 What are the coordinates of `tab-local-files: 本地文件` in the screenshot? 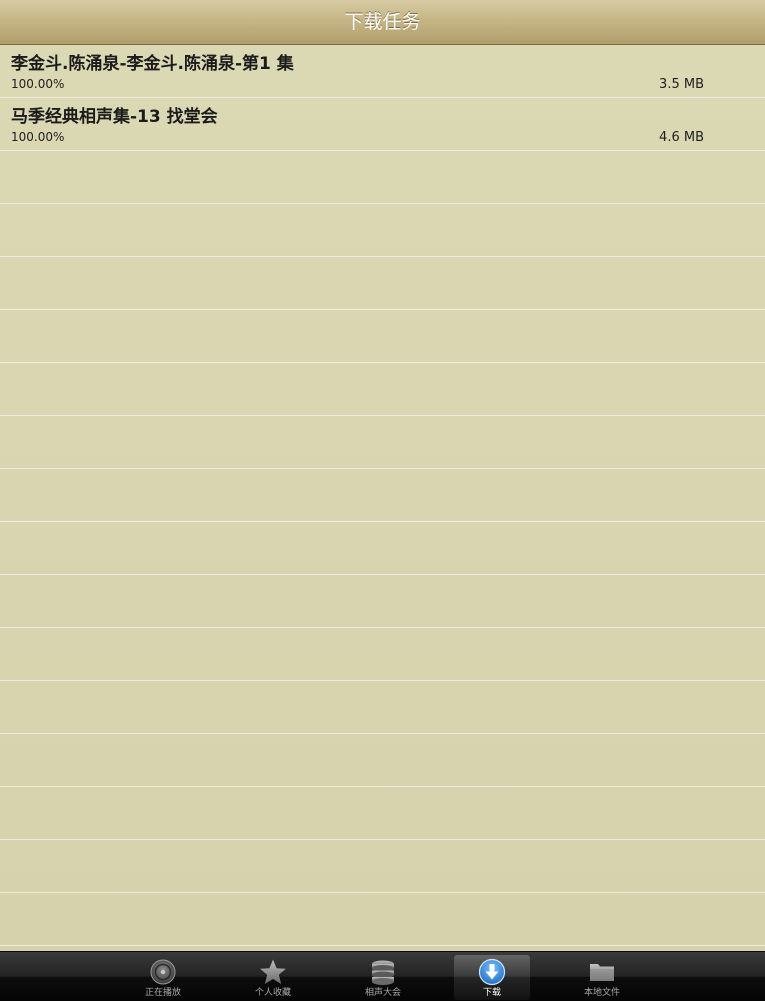 It's located at (602, 977).